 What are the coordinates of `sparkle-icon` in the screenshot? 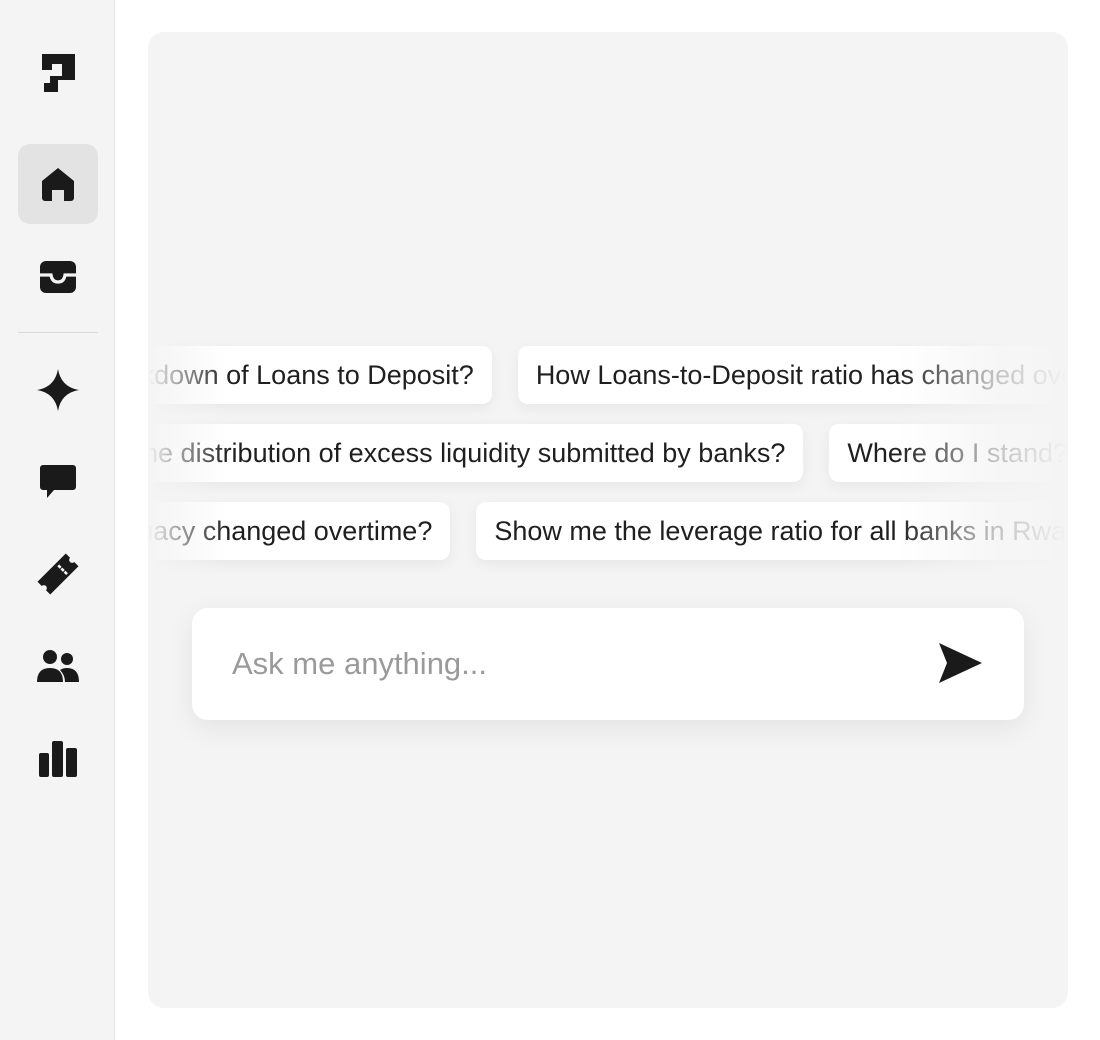 It's located at (58, 390).